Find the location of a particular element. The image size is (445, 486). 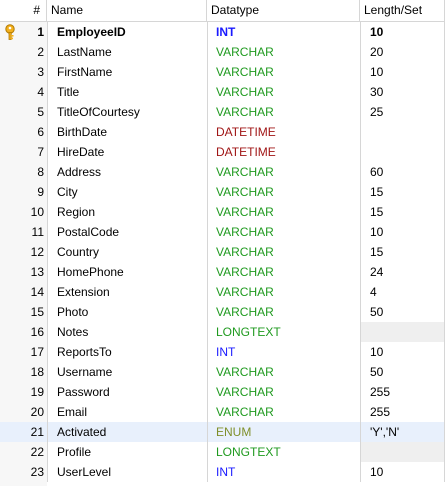

column-name-cell: LastName is located at coordinates (127, 52).